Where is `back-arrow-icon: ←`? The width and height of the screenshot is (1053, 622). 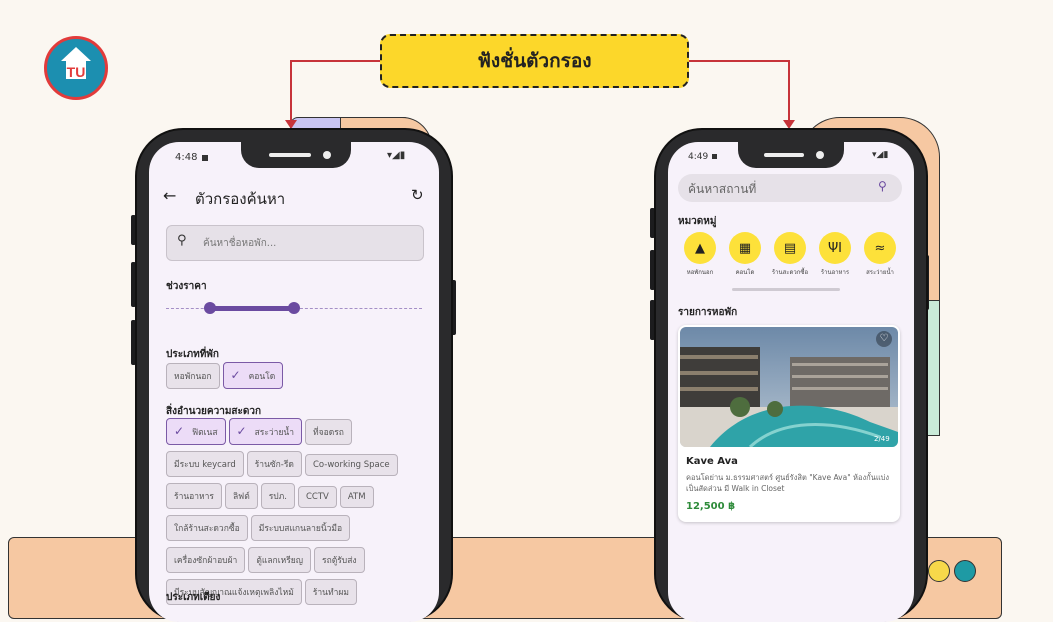
back-arrow-icon: ← is located at coordinates (169, 195).